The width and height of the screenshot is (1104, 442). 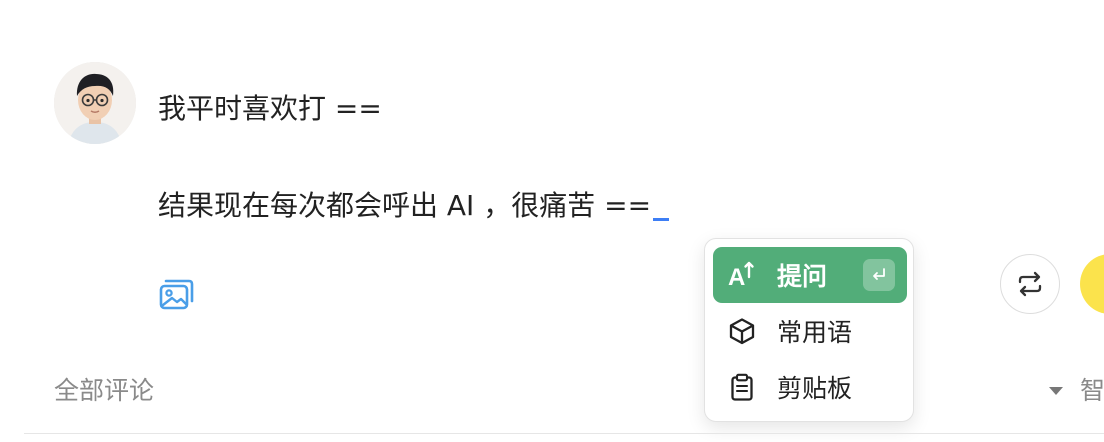 I want to click on user-avatar, so click(x=95, y=103).